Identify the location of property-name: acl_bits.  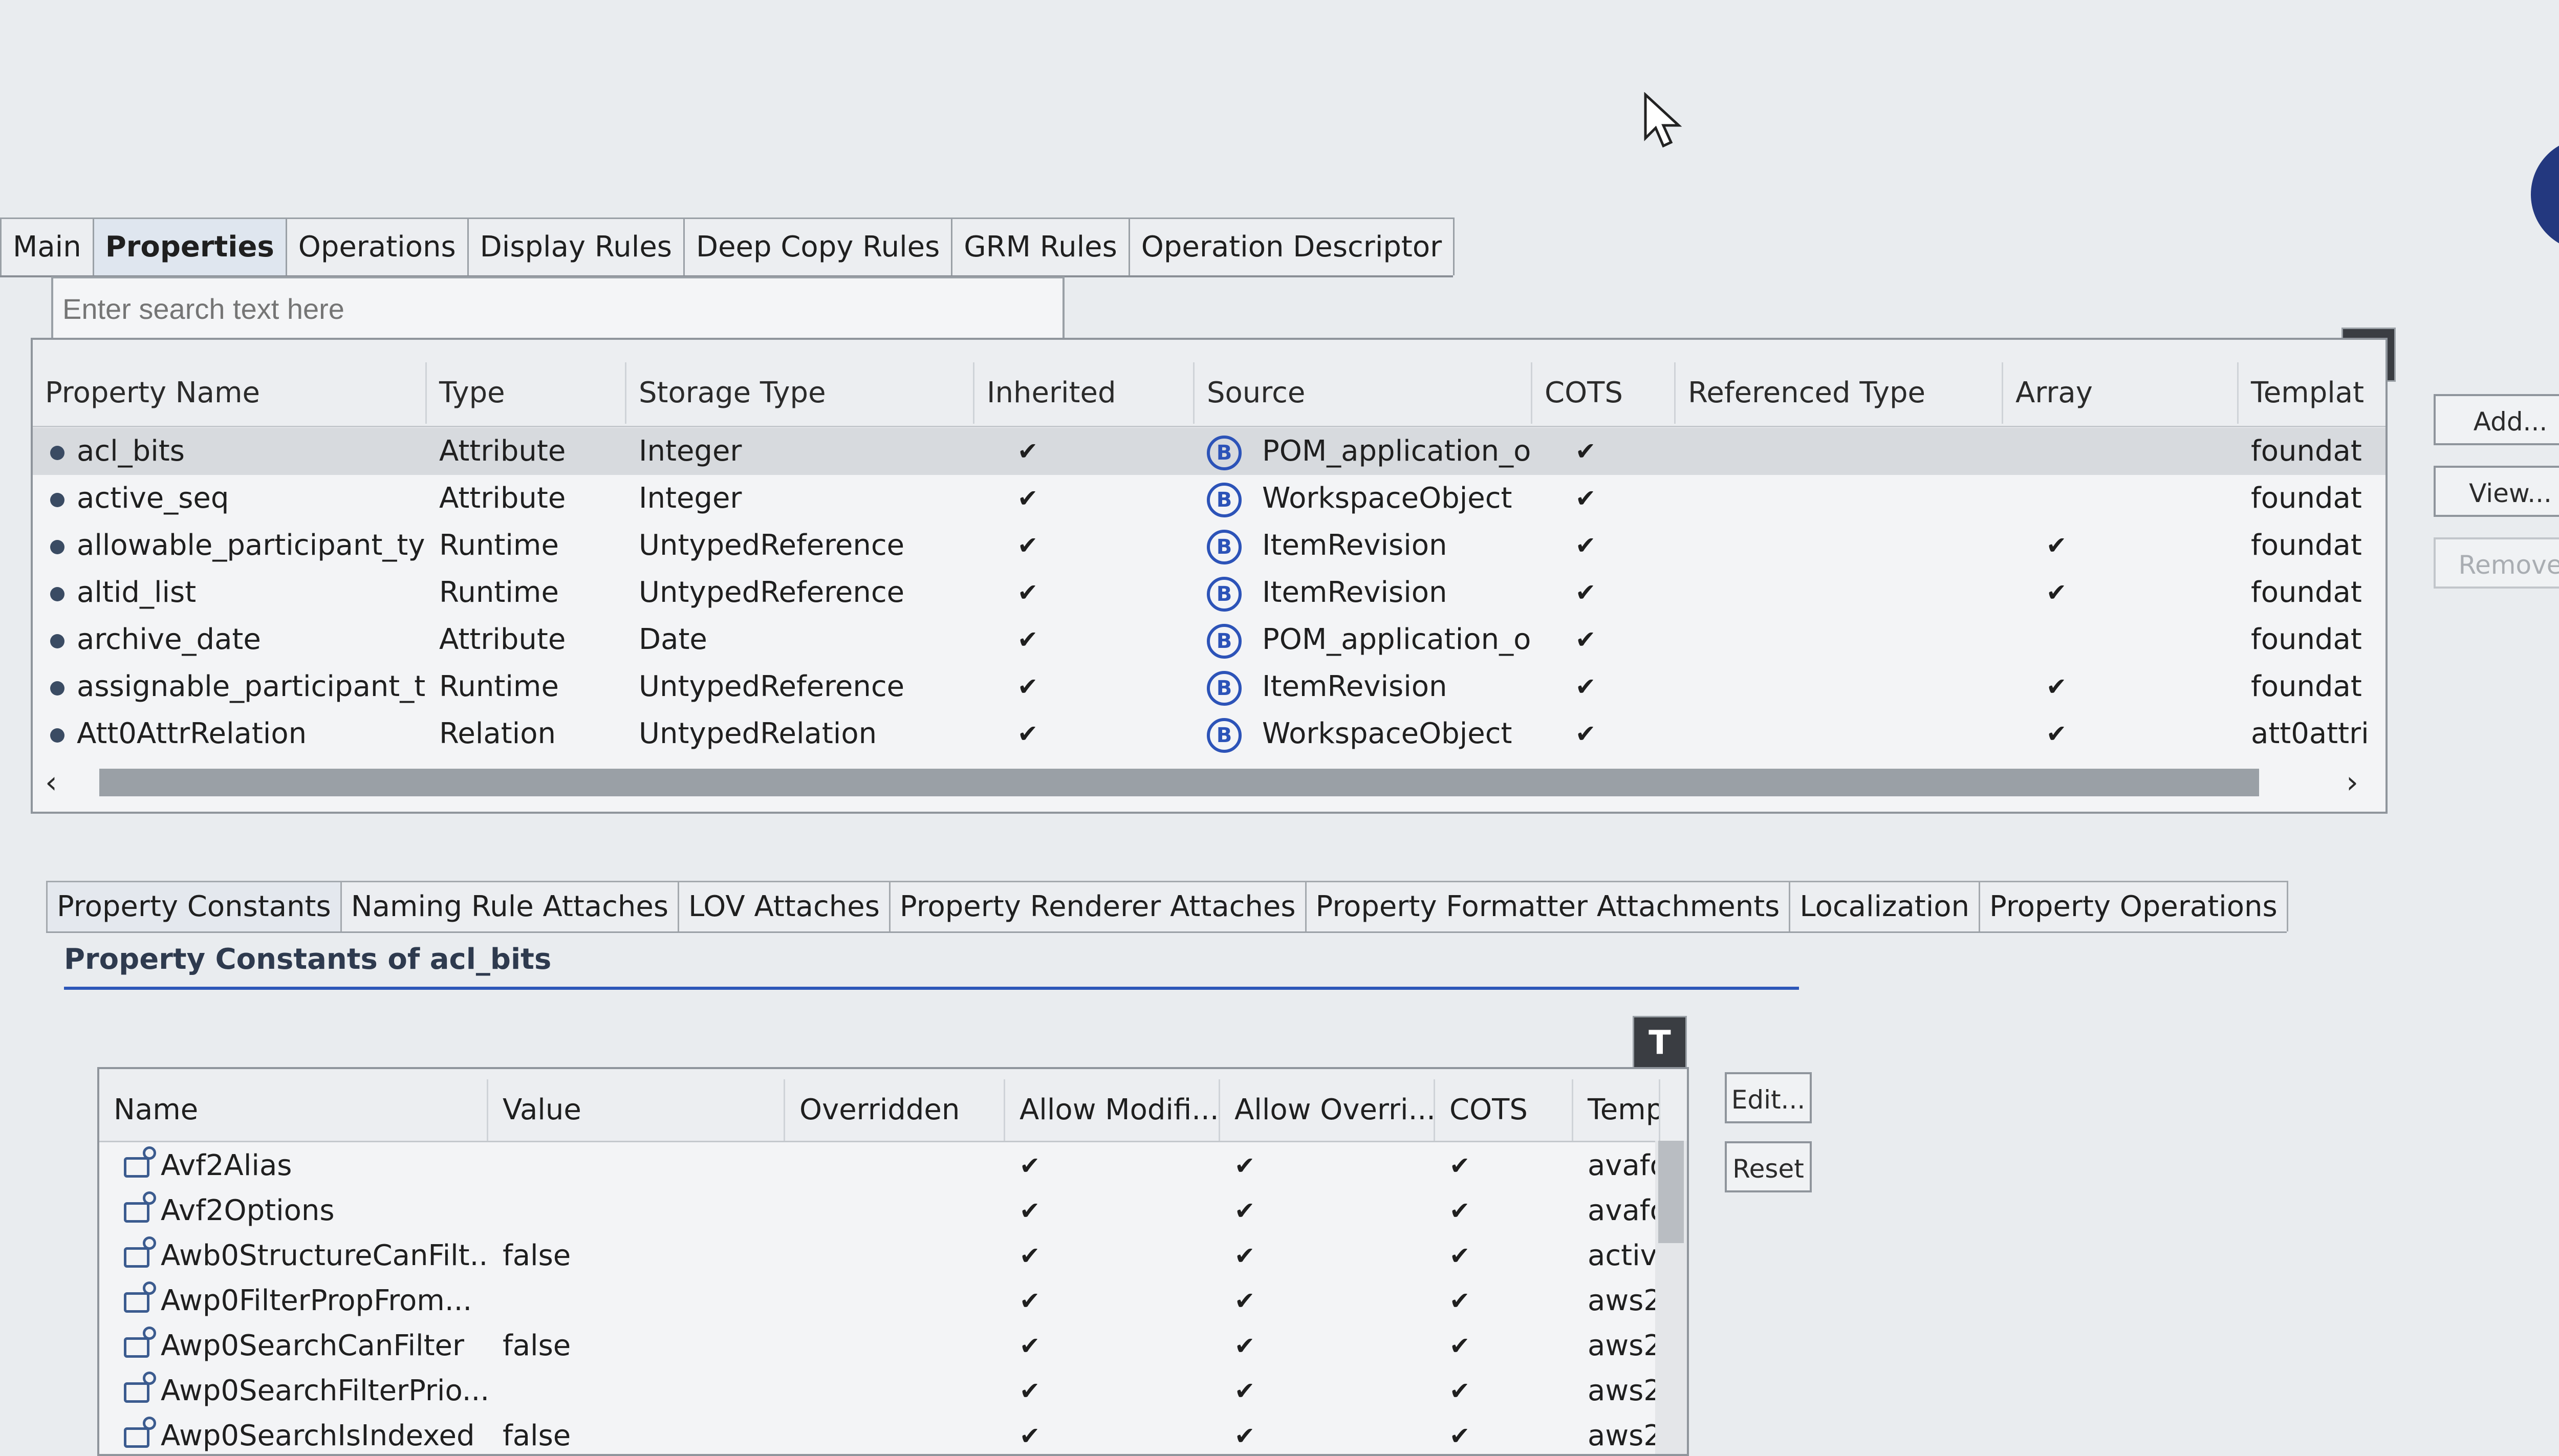
(131, 451).